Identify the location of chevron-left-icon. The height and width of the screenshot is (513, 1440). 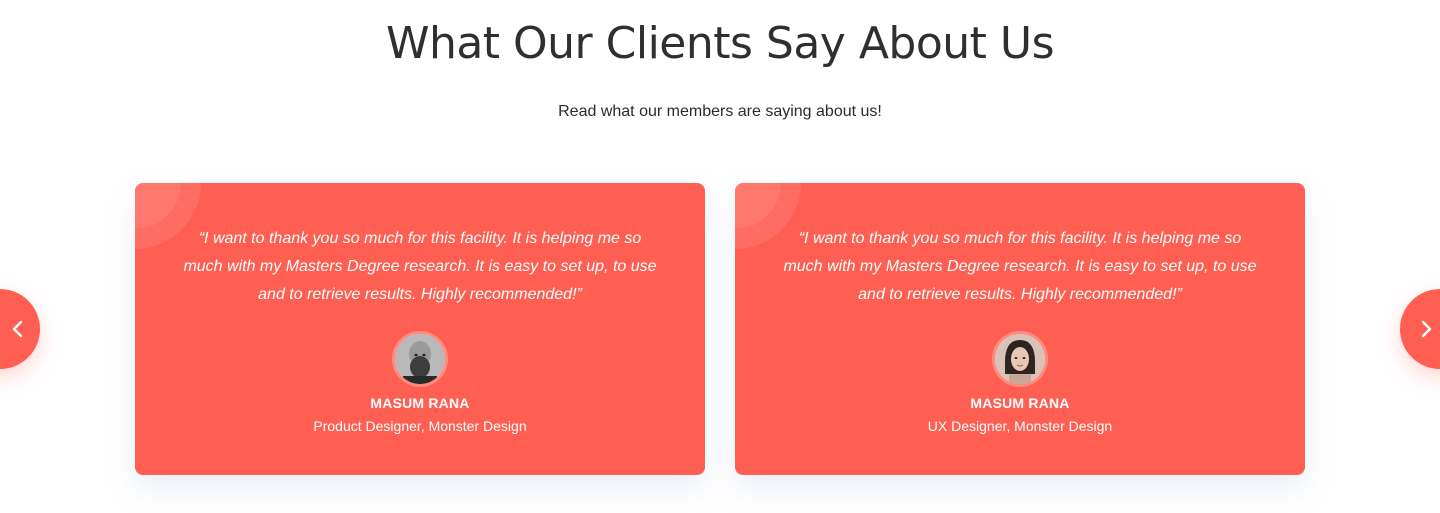
(17, 329).